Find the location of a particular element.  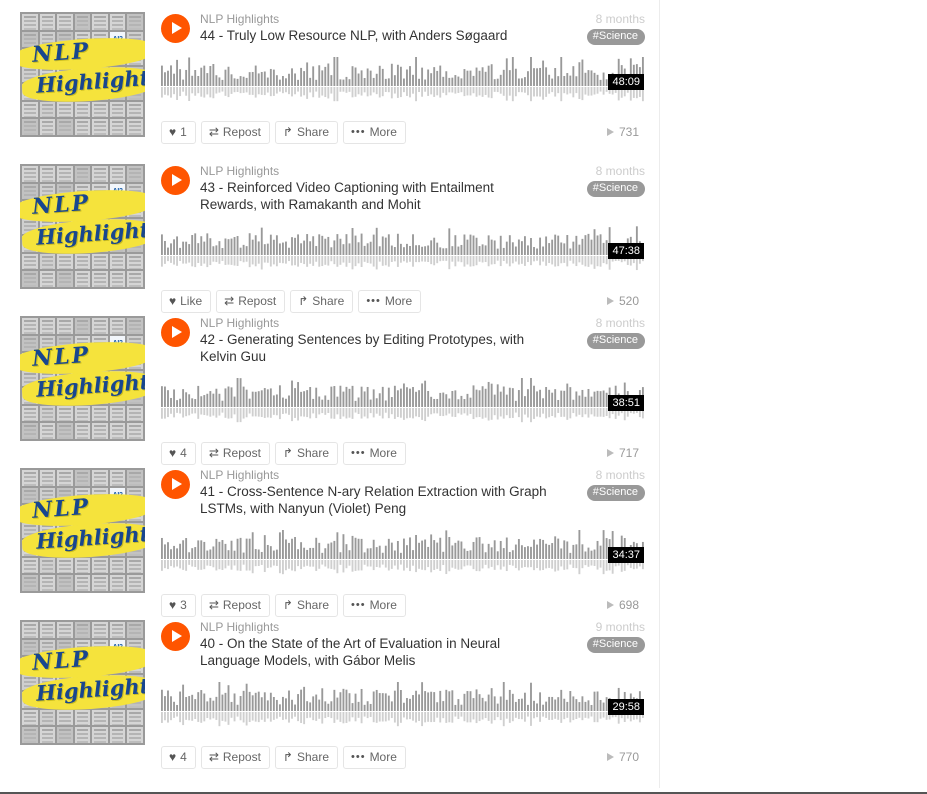

waveform: 29:58 is located at coordinates (403, 707).